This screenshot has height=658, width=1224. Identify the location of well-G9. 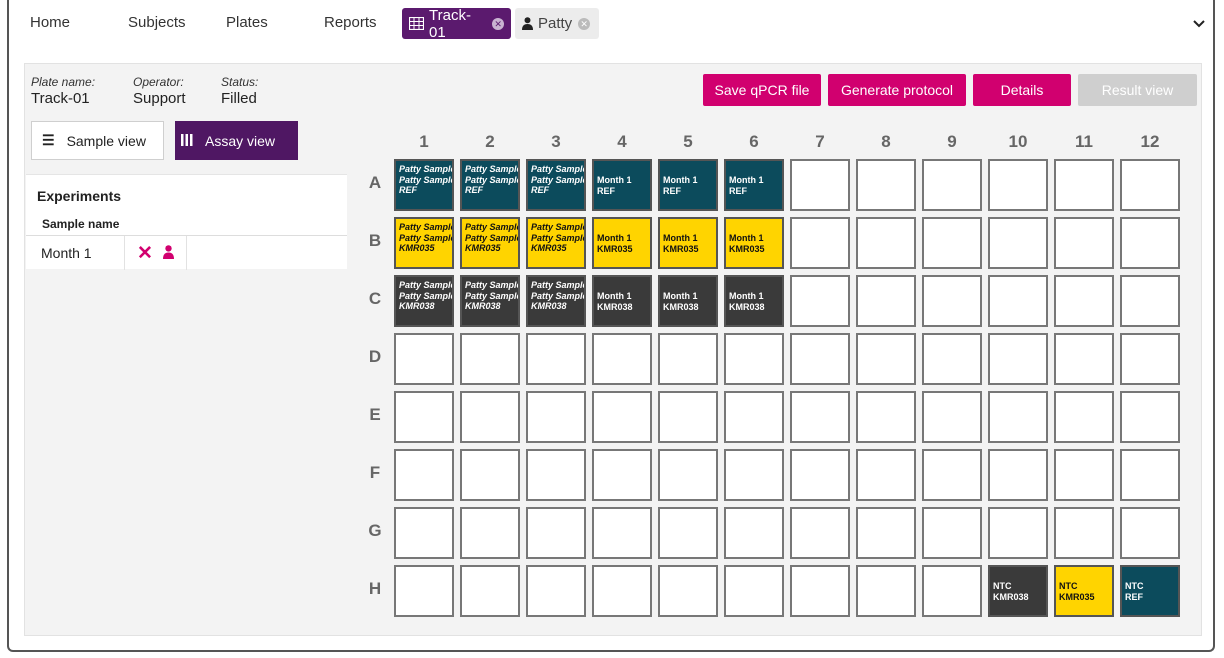
(952, 533).